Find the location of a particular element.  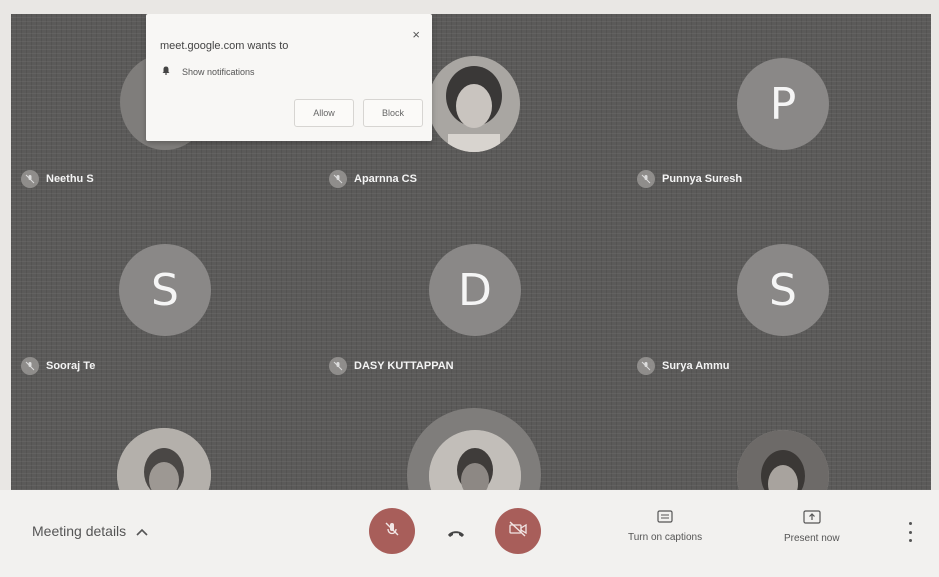

participant-name: Surya Ammu is located at coordinates (696, 366).